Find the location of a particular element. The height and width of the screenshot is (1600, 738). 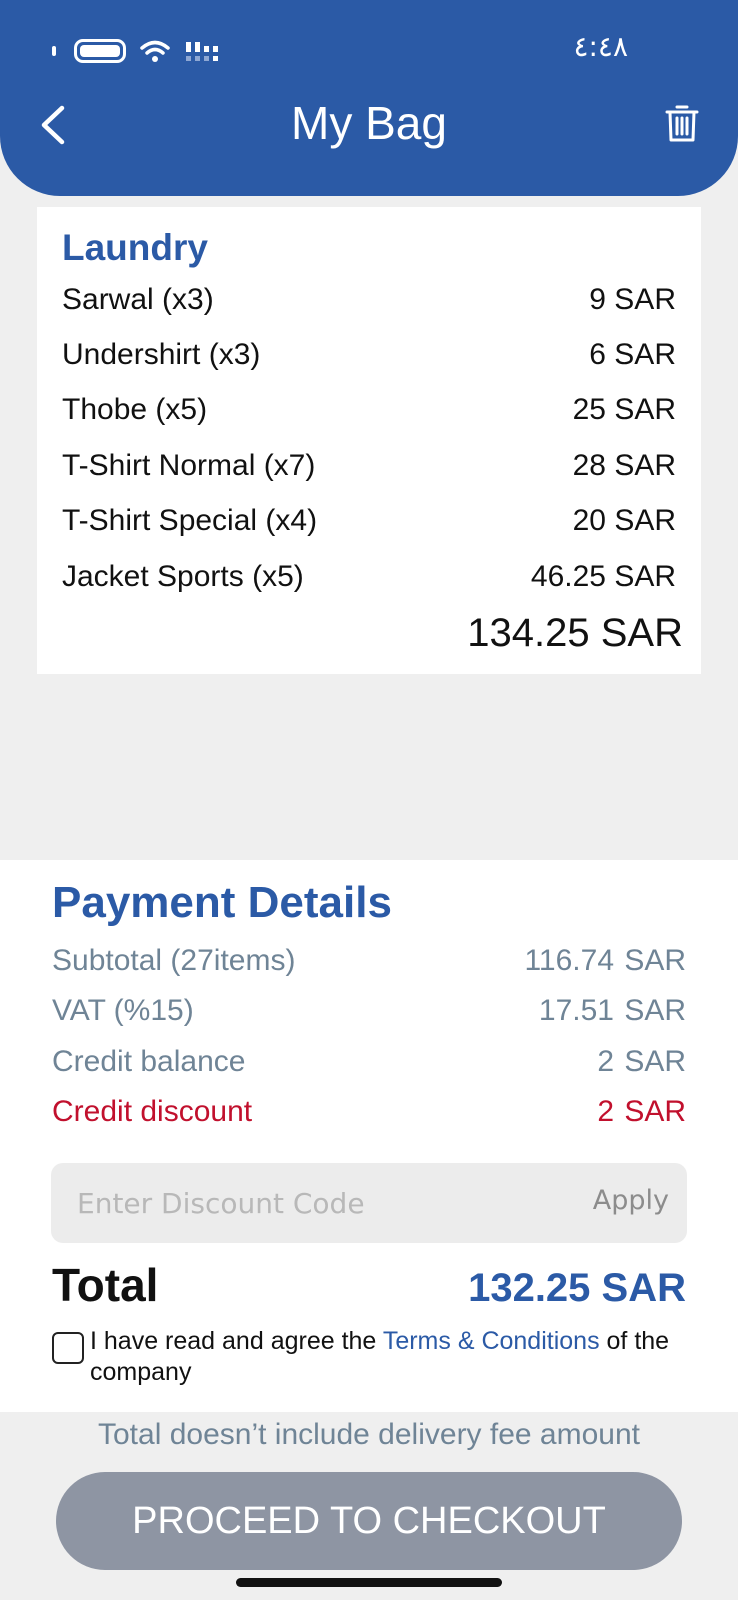

total-label: Total is located at coordinates (105, 1285).